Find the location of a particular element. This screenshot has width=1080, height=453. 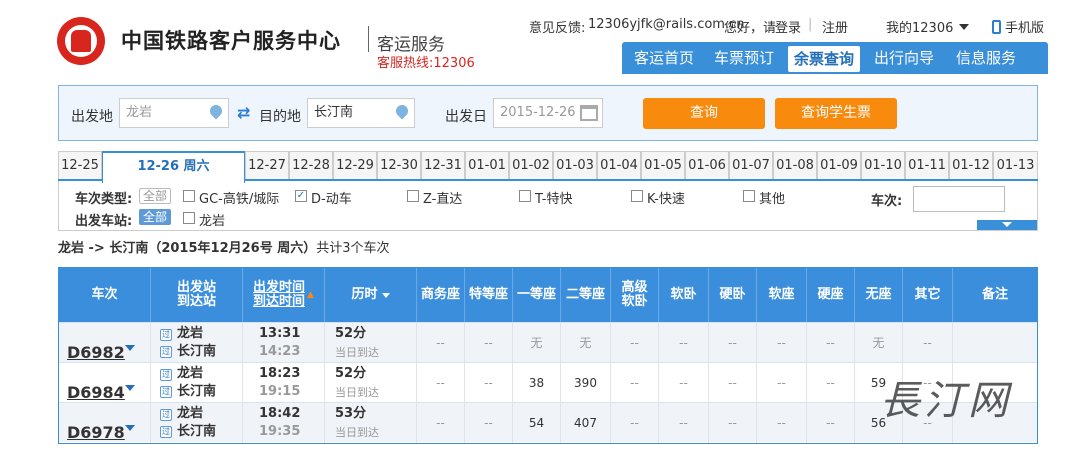

nav-ticket-query: 余票查询 is located at coordinates (824, 59).